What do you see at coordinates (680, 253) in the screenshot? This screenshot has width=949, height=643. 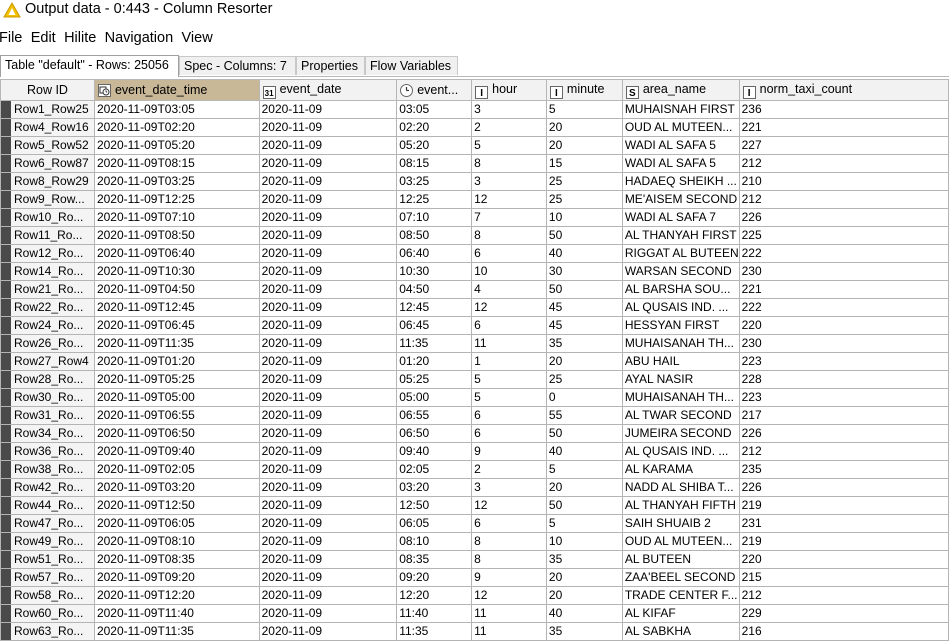 I see `area-name-cell: RIGGAT AL BUTEEN` at bounding box center [680, 253].